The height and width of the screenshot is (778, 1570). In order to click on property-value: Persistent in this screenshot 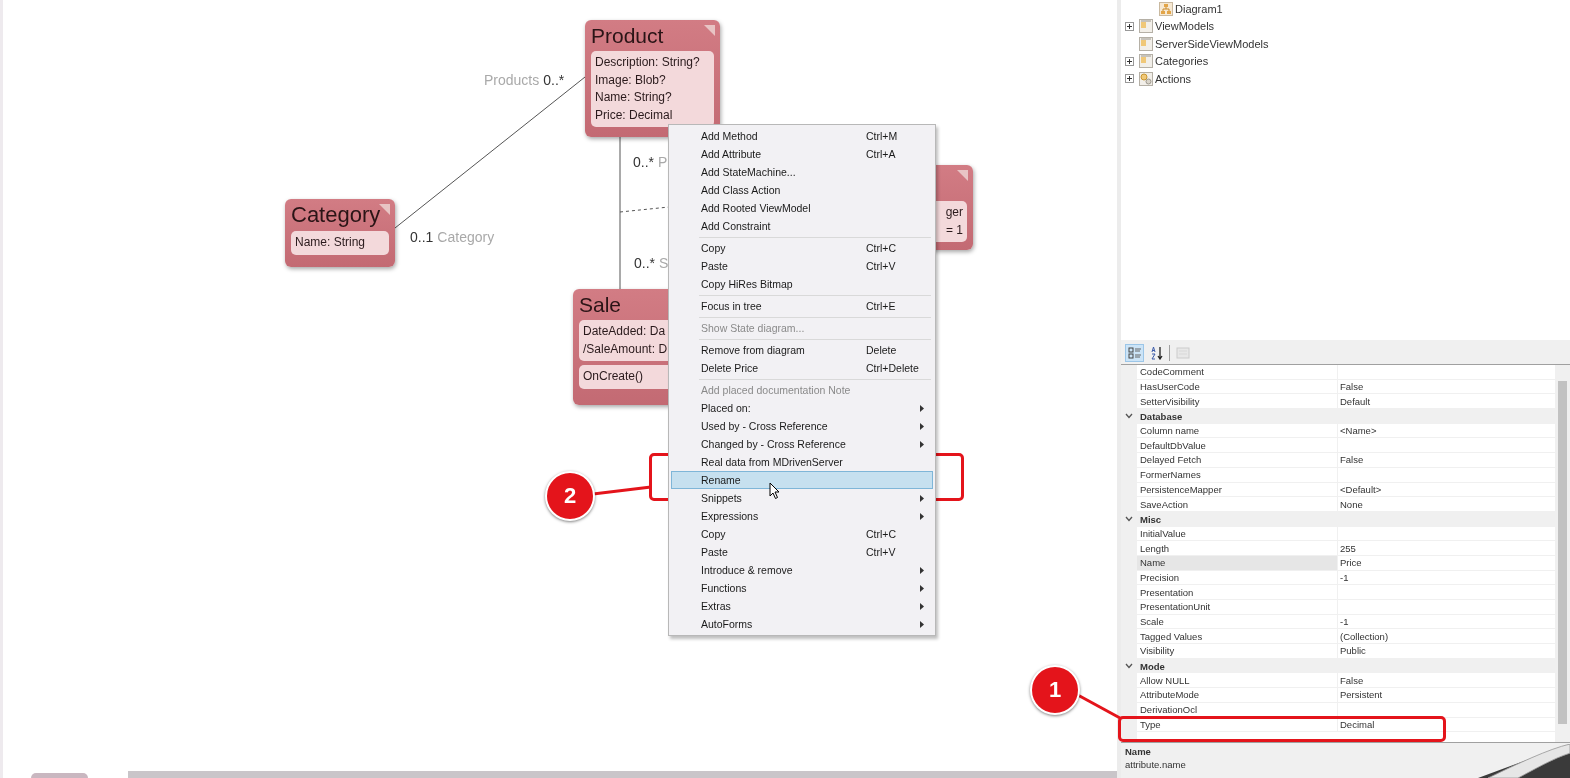, I will do `click(1361, 695)`.